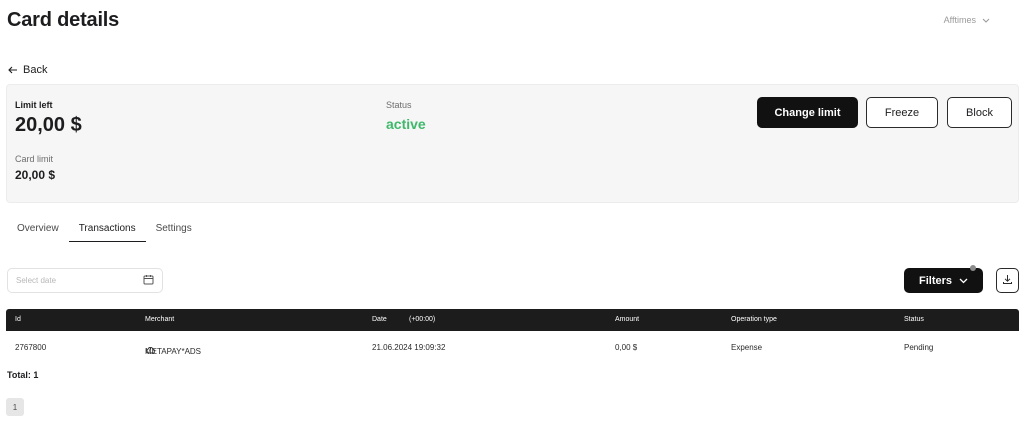 This screenshot has width=1024, height=444. Describe the element at coordinates (379, 320) in the screenshot. I see `column-header-date: Date` at that location.